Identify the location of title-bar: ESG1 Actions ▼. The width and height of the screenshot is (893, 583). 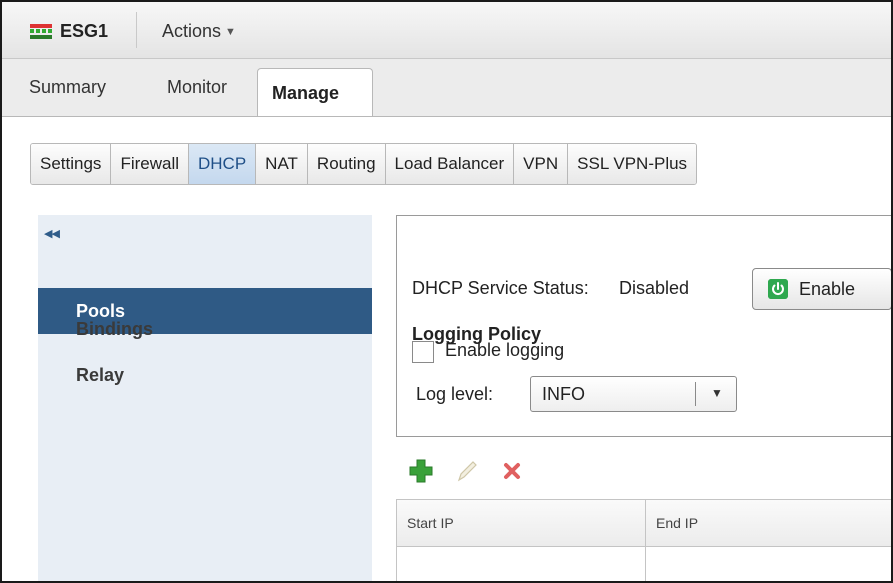
(446, 30).